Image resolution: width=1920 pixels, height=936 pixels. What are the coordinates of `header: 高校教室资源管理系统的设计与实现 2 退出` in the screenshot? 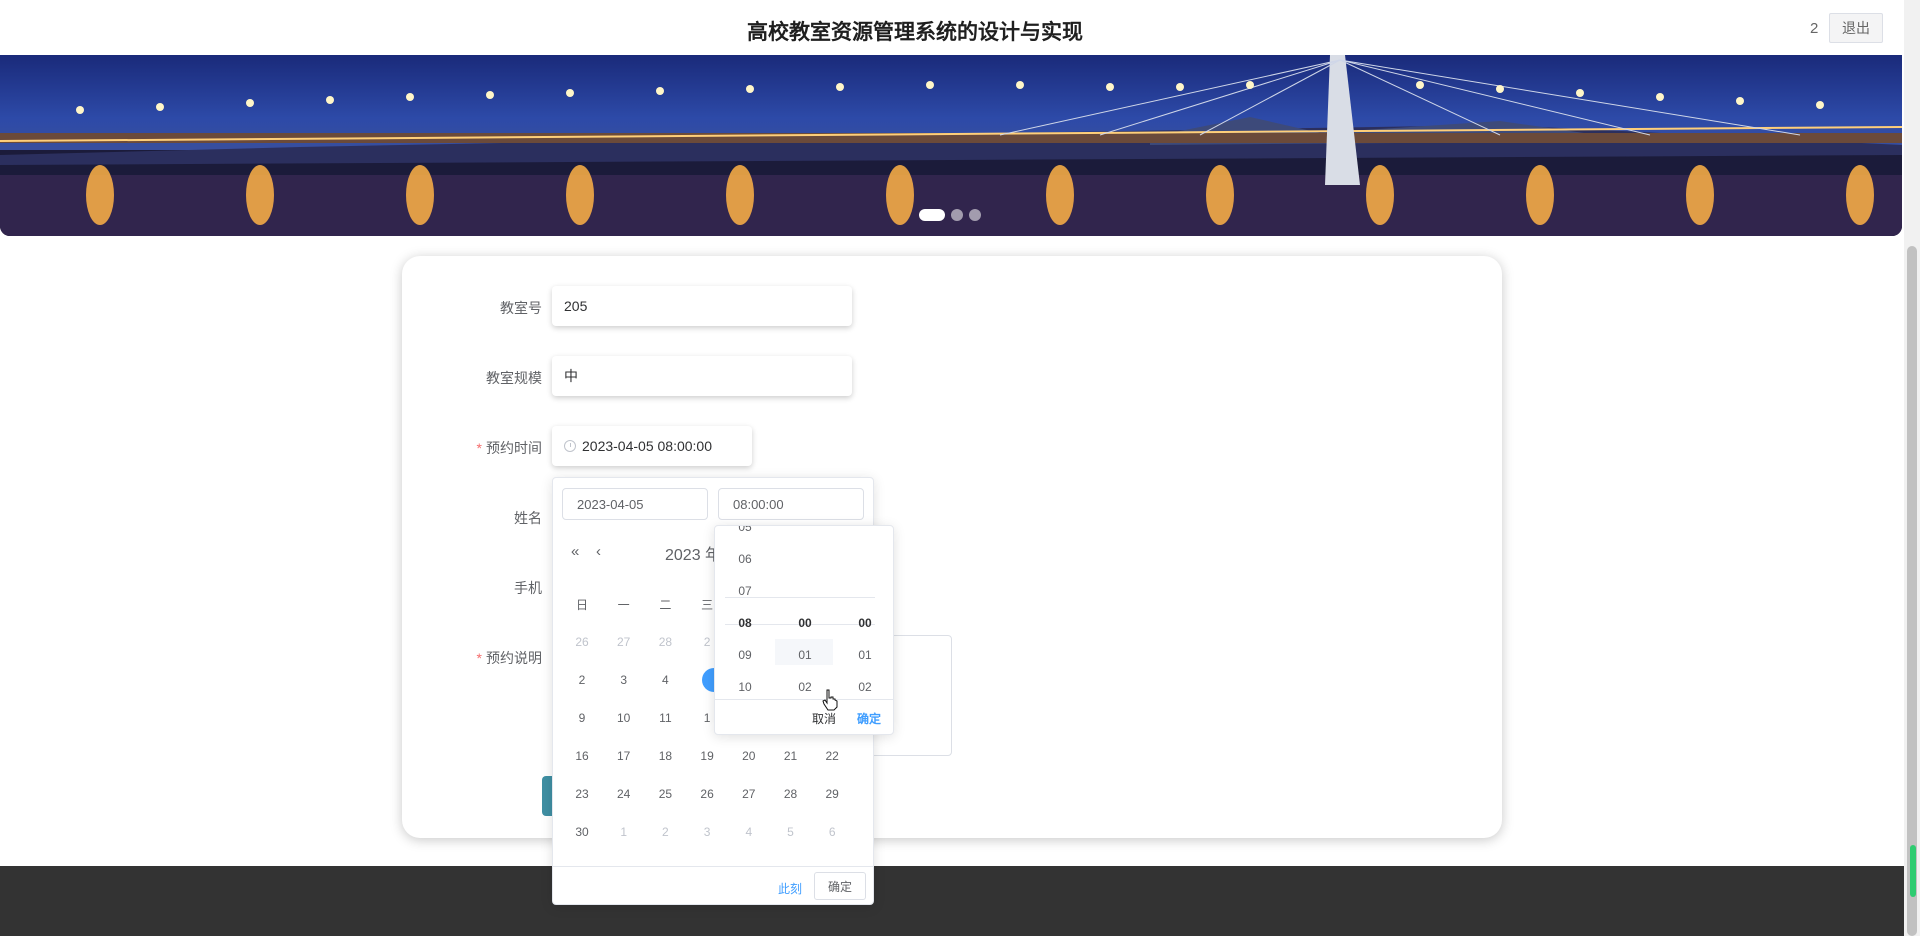 It's located at (951, 27).